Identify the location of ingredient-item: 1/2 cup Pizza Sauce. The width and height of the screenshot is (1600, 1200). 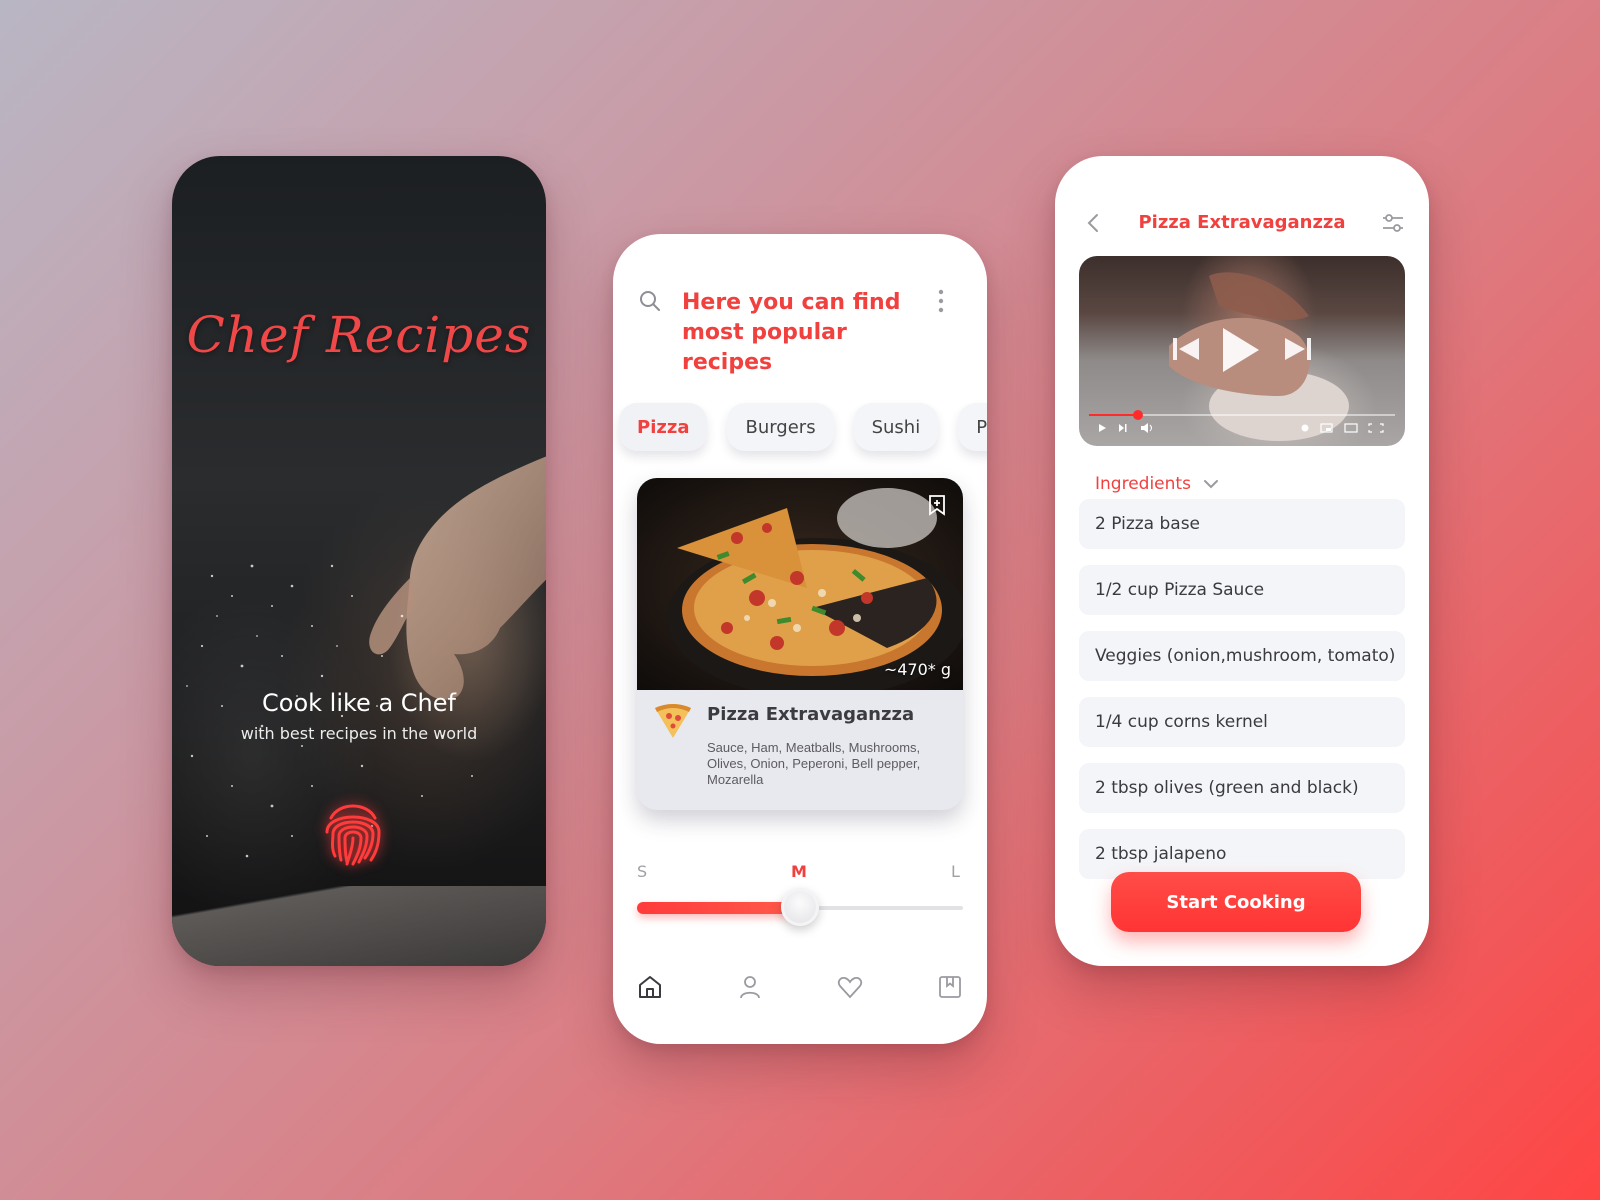
(1242, 590).